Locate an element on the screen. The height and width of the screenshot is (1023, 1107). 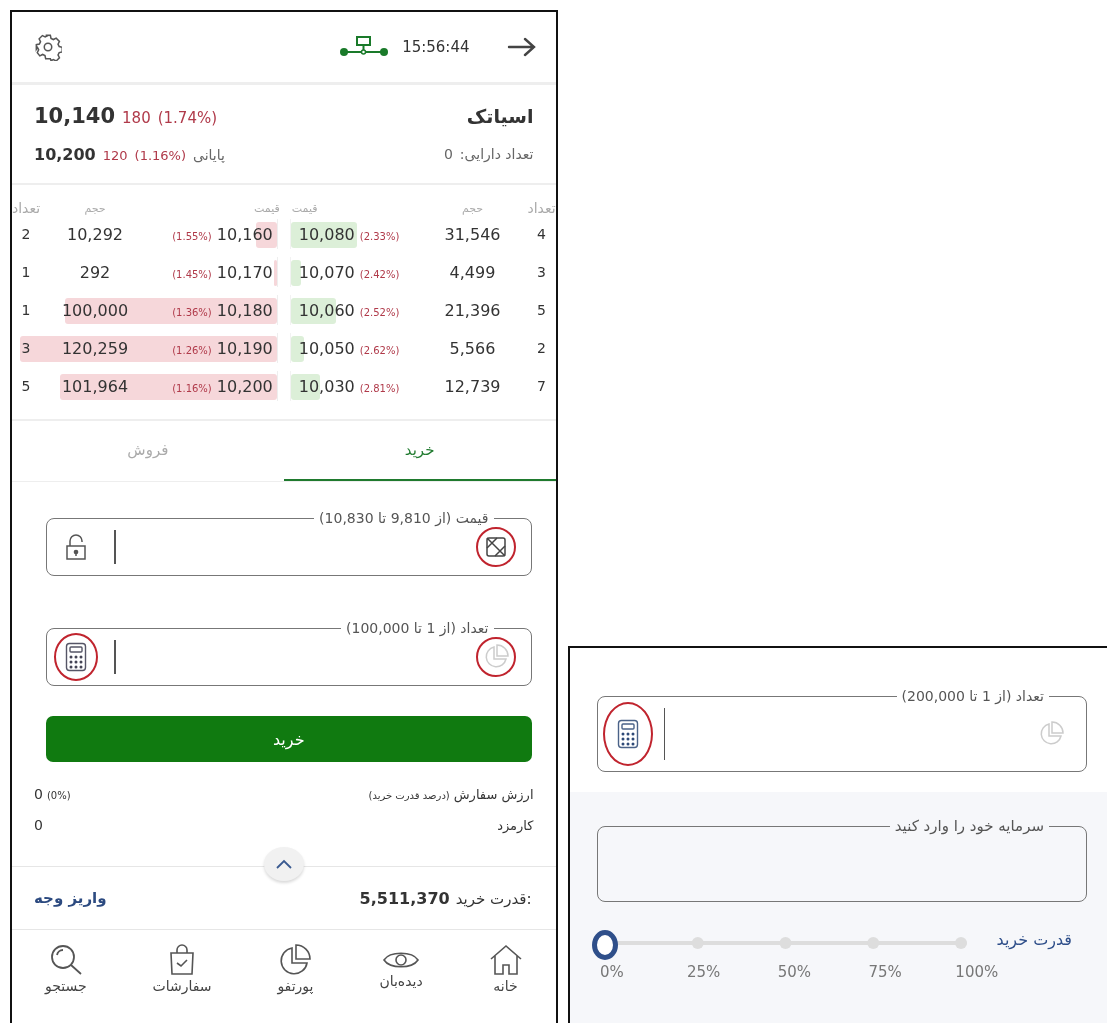
expand-button is located at coordinates (283, 864).